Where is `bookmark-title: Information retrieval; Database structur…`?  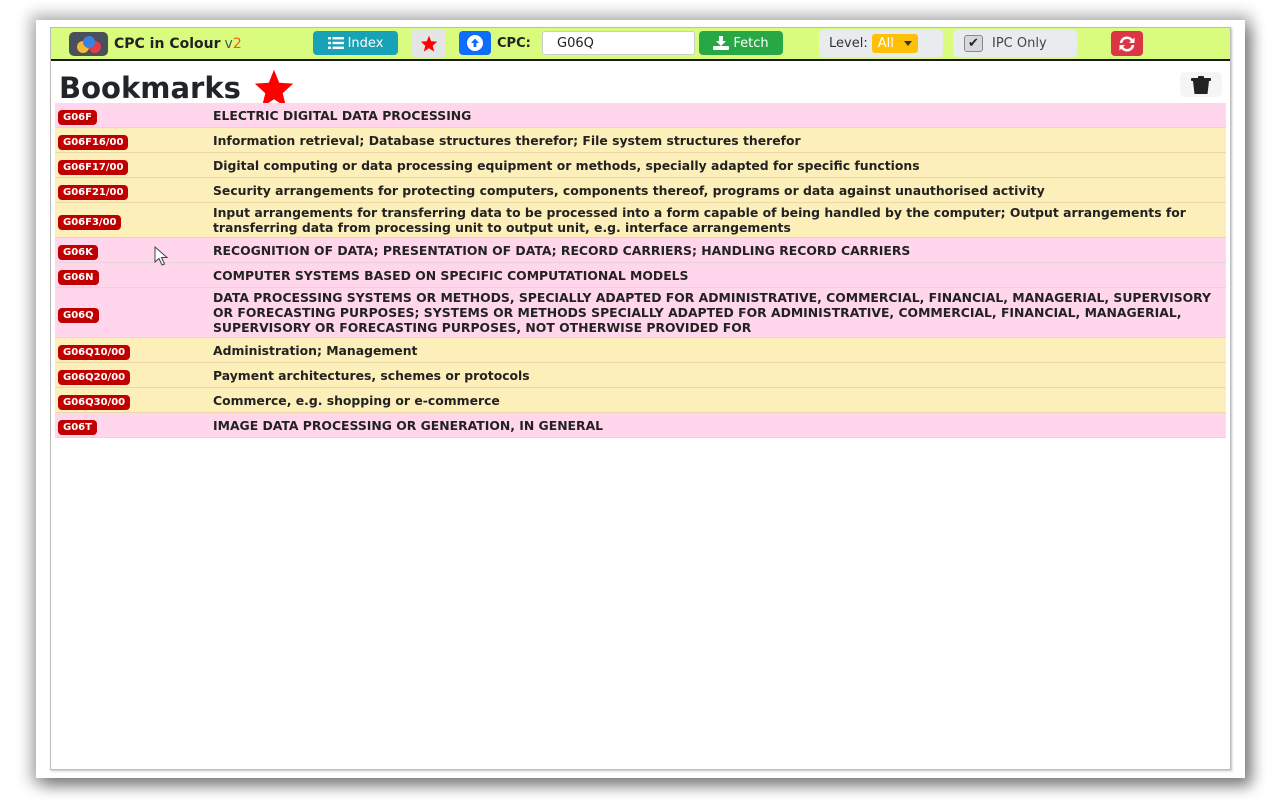 bookmark-title: Information retrieval; Database structur… is located at coordinates (507, 140).